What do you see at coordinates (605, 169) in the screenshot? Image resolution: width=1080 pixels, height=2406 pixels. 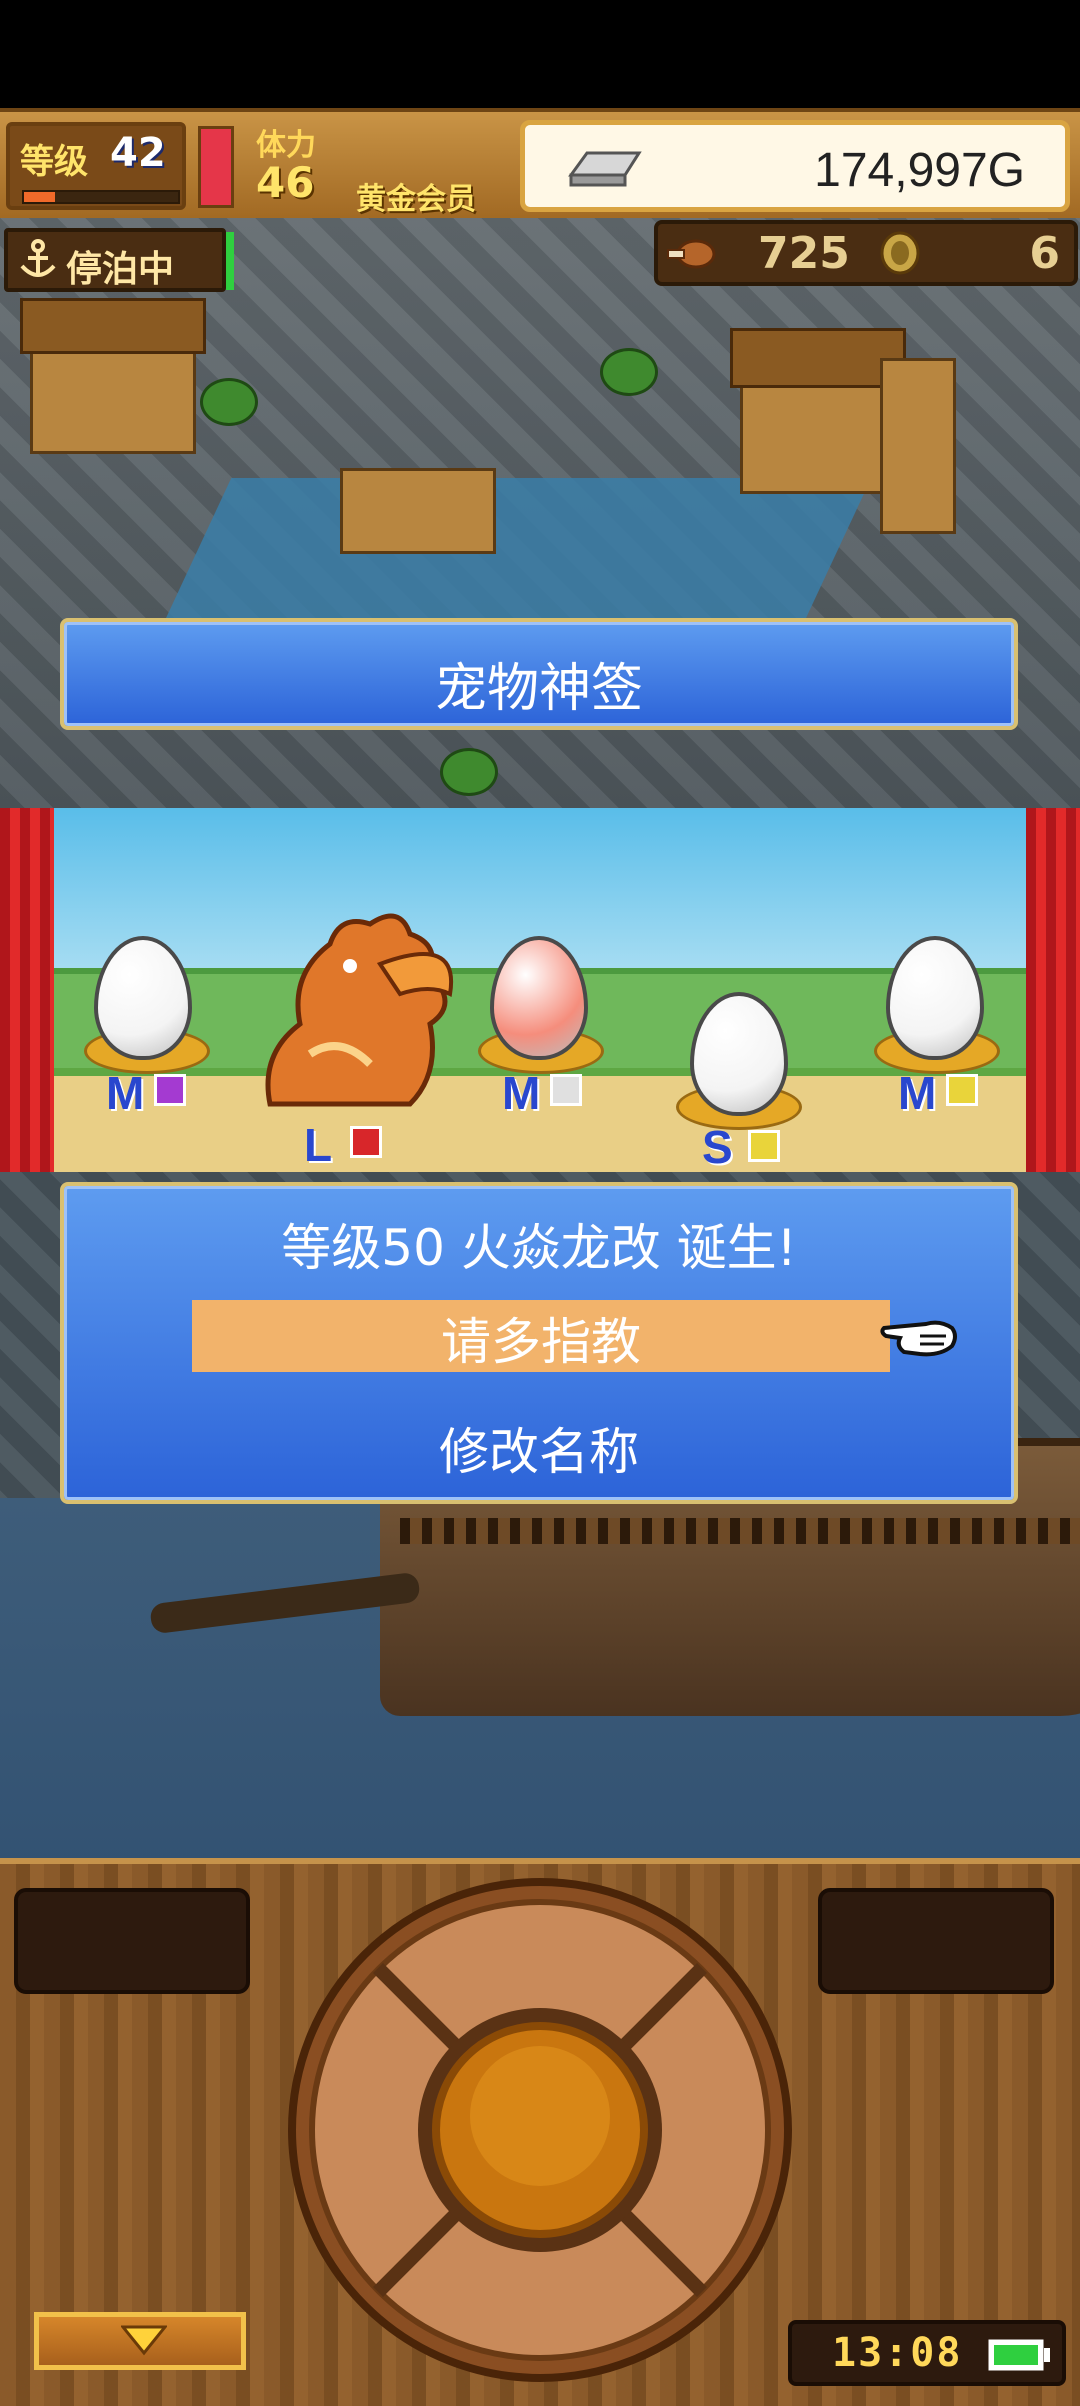 I see `silver-bar-icon` at bounding box center [605, 169].